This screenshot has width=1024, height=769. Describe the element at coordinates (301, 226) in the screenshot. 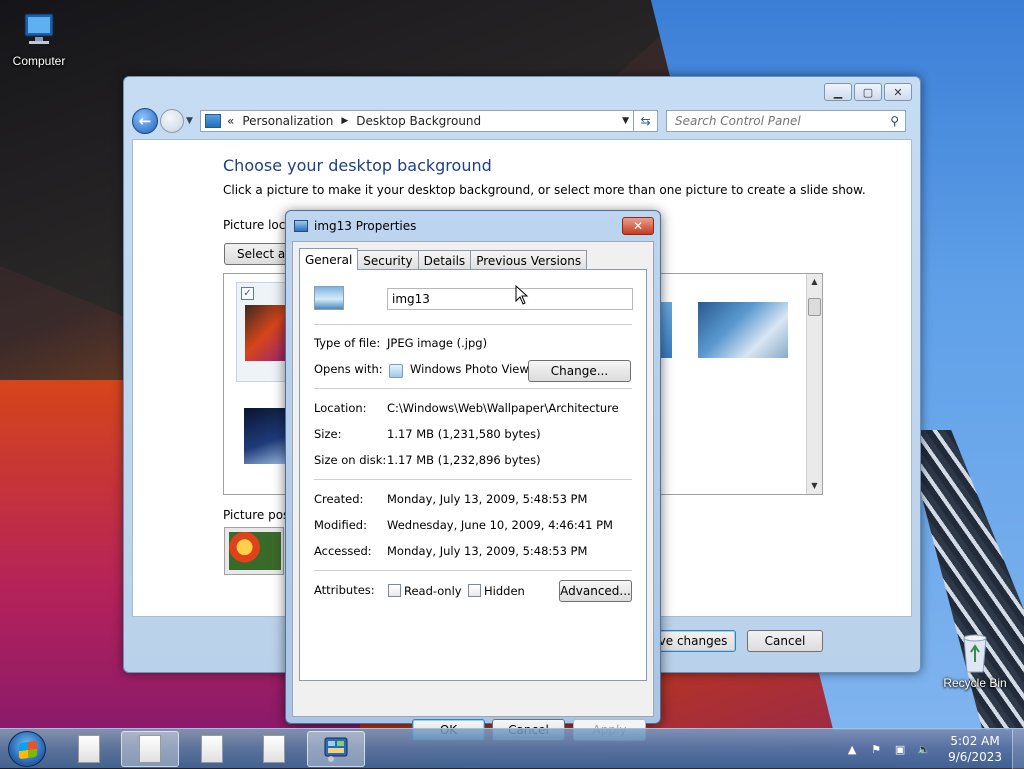

I see `image-file-icon` at that location.